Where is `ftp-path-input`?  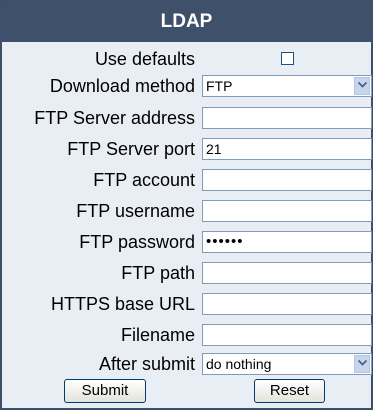
ftp-path-input is located at coordinates (287, 273).